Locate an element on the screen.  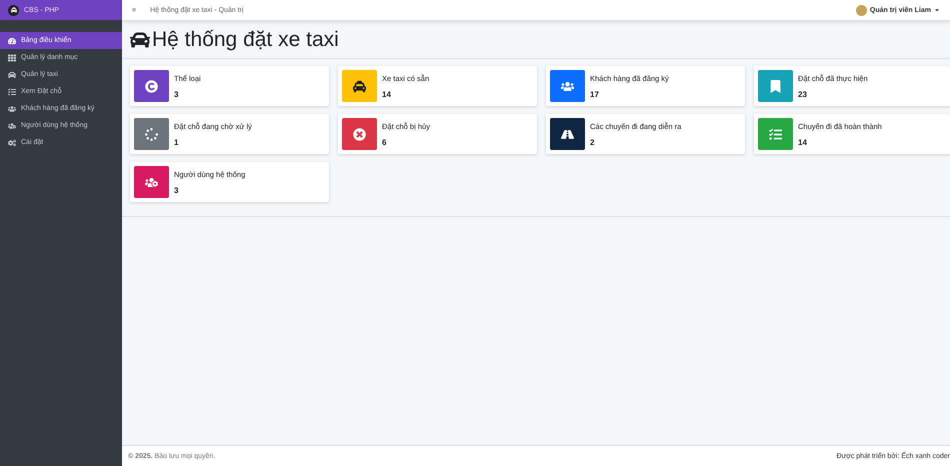
stat-value: 1 is located at coordinates (177, 142).